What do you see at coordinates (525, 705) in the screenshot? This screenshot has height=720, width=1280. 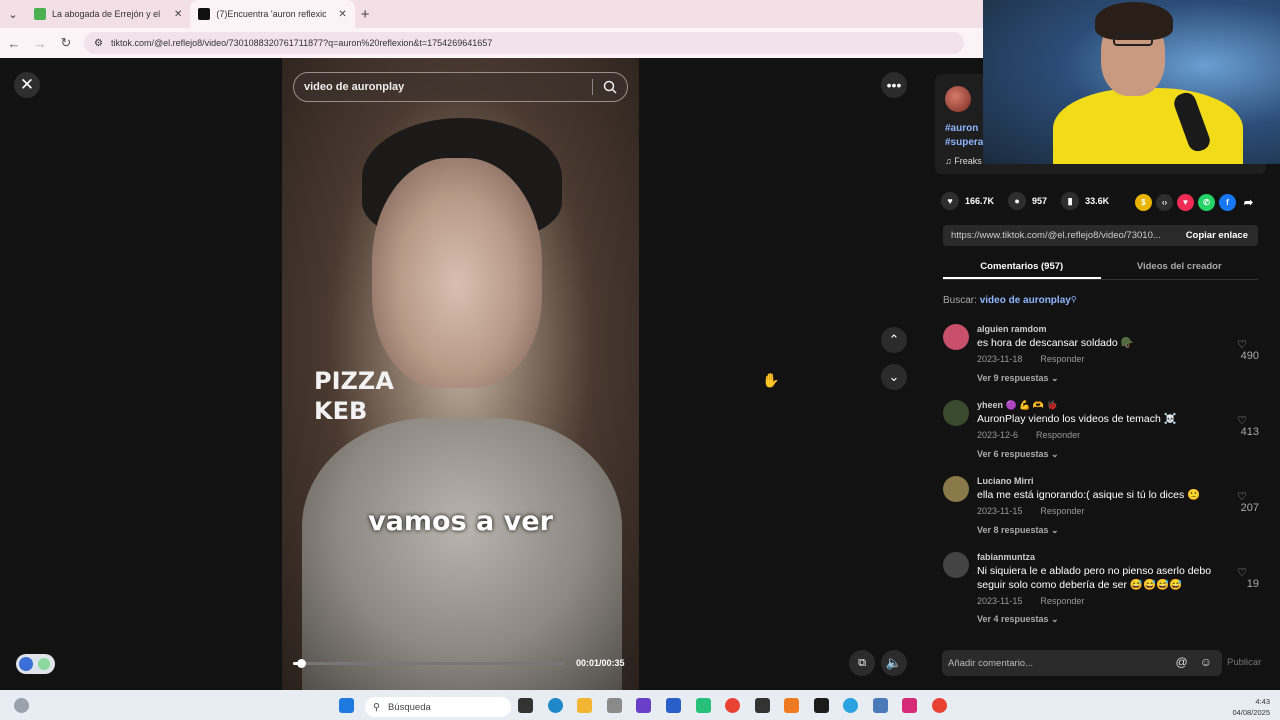 I see `task-view-icon` at bounding box center [525, 705].